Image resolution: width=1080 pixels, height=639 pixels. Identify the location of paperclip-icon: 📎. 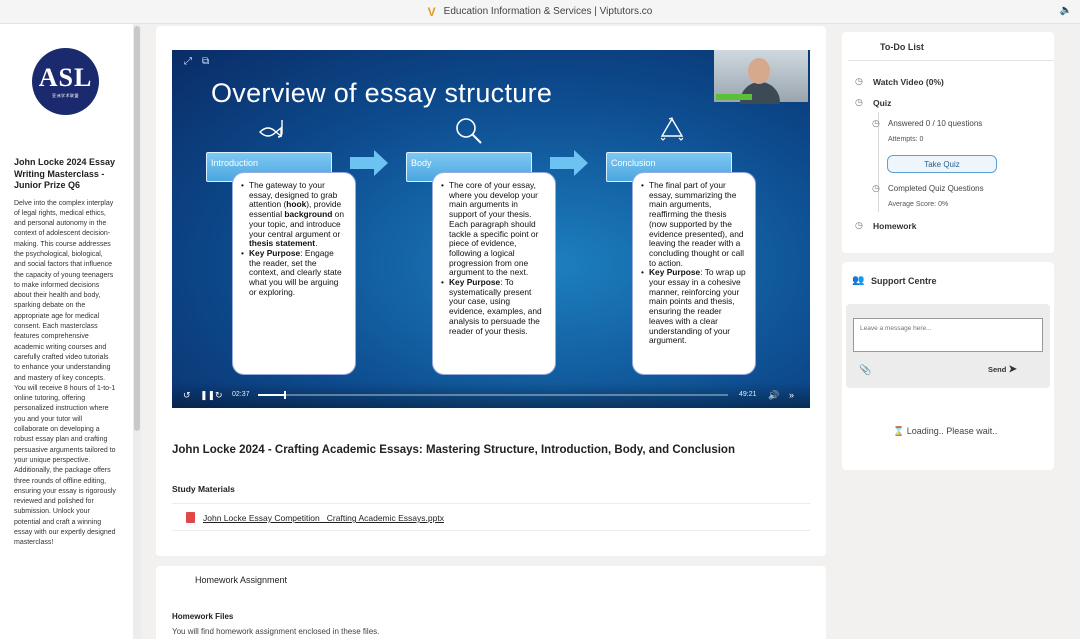
(865, 370).